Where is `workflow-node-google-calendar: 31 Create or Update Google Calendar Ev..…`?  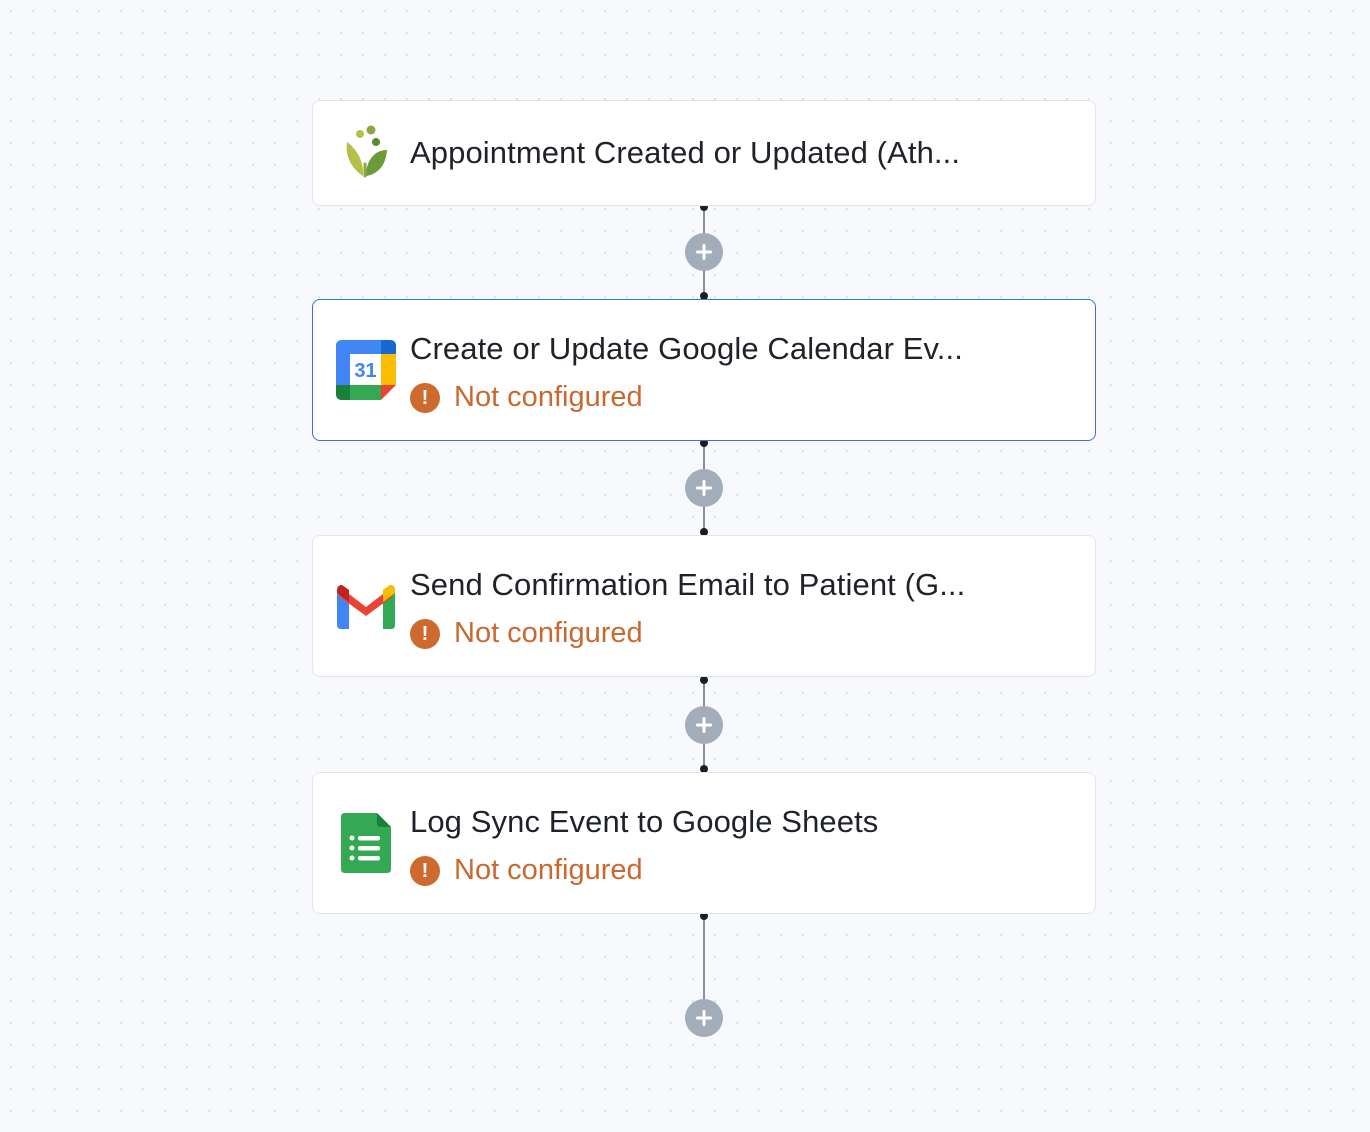 workflow-node-google-calendar: 31 Create or Update Google Calendar Ev..… is located at coordinates (704, 370).